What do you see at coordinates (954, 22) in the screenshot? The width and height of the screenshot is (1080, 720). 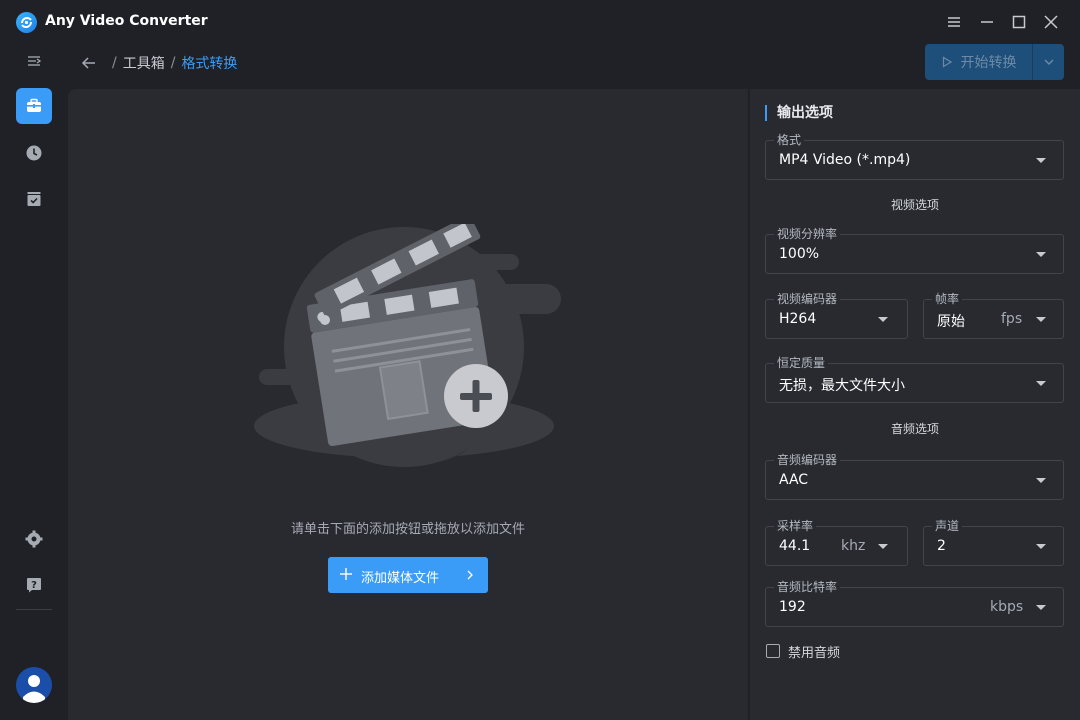 I see `main-menu-icon` at bounding box center [954, 22].